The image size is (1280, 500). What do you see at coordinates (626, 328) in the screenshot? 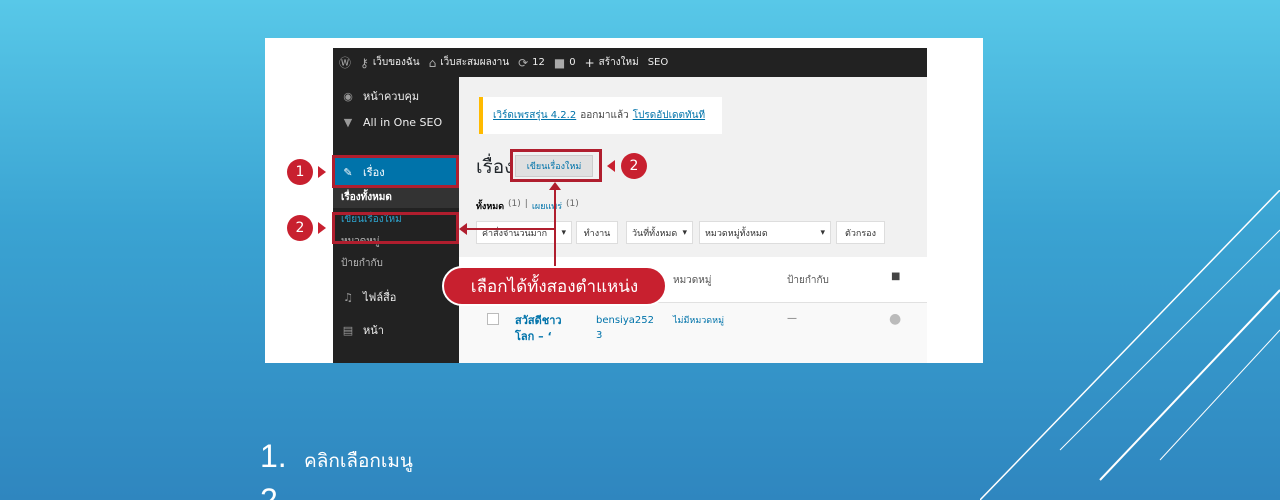
I see `post-author-link: bensiya2523` at bounding box center [626, 328].